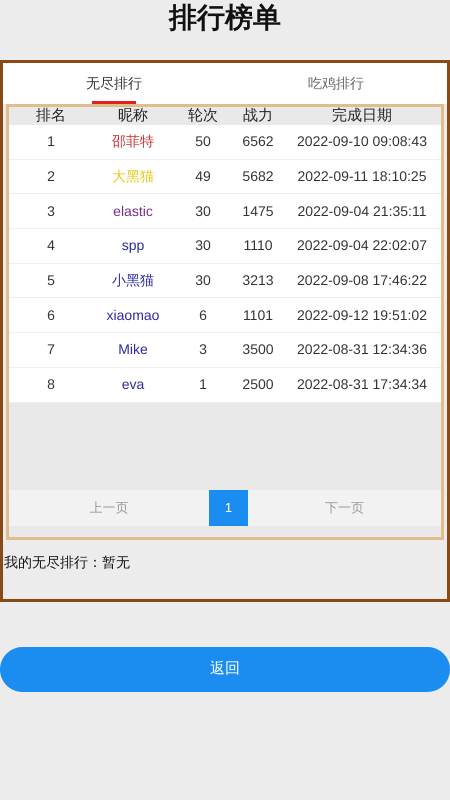 The width and height of the screenshot is (450, 800). What do you see at coordinates (362, 176) in the screenshot?
I see `table-cell-text: 2022-09-11 18:10:25` at bounding box center [362, 176].